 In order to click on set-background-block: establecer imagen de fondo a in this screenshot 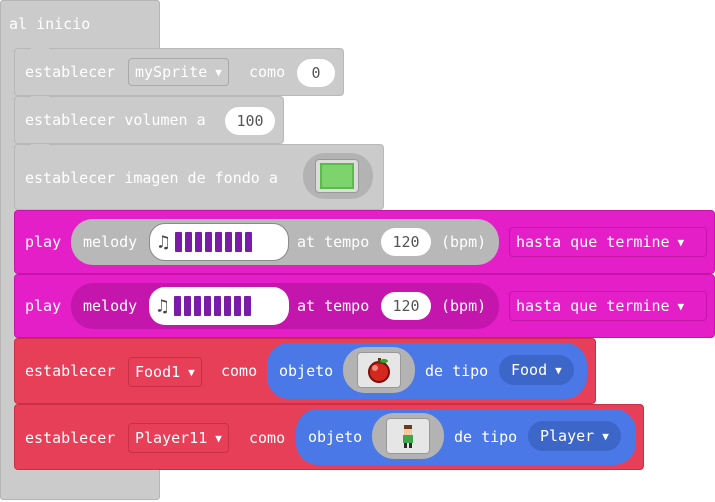, I will do `click(199, 177)`.